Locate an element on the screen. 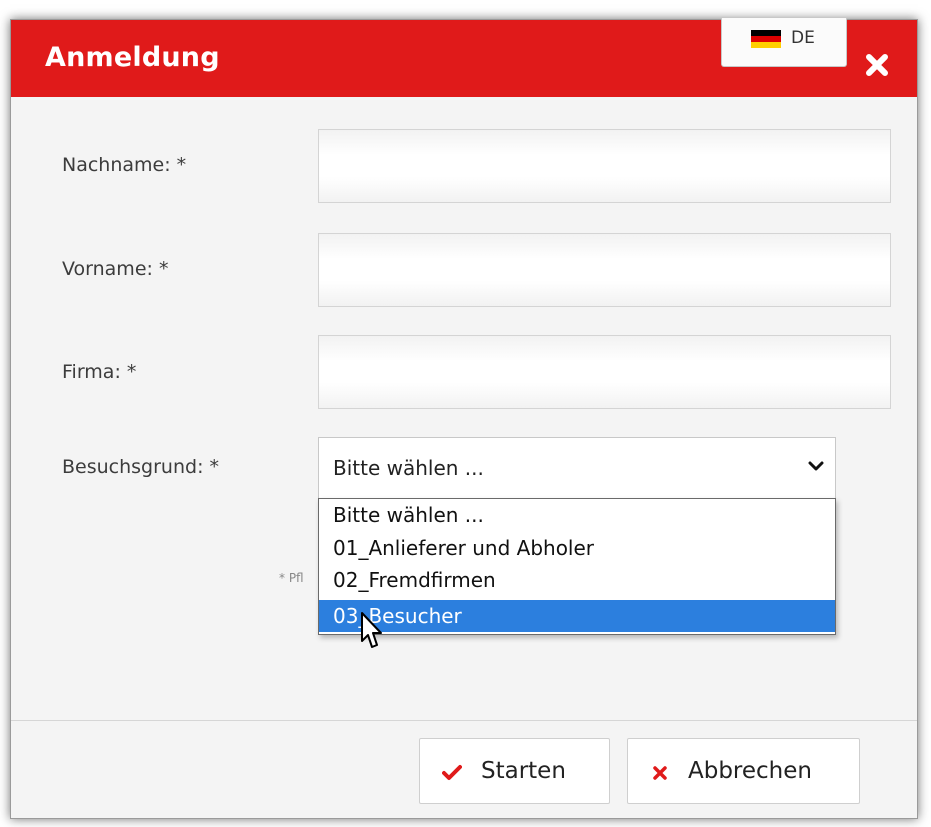 This screenshot has width=931, height=827. start-button: Starten is located at coordinates (514, 771).